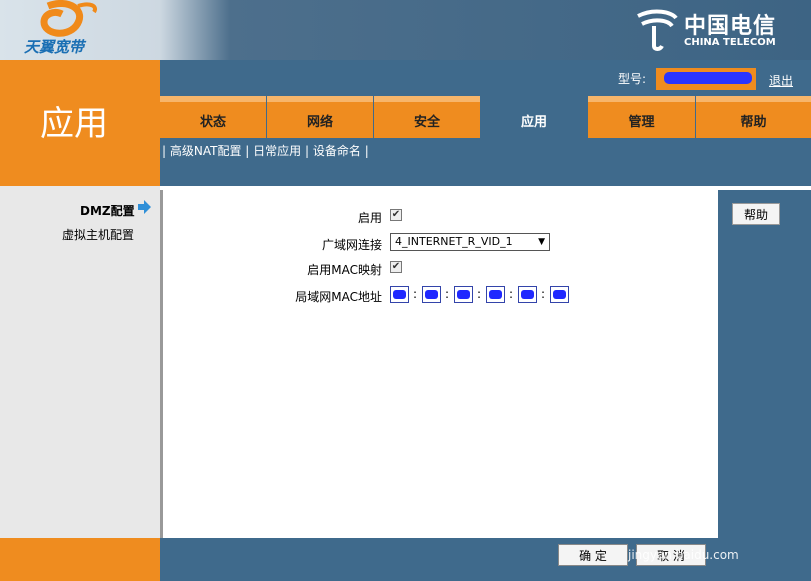 This screenshot has width=811, height=581. What do you see at coordinates (396, 215) in the screenshot?
I see `enable-checkbox: ✔` at bounding box center [396, 215].